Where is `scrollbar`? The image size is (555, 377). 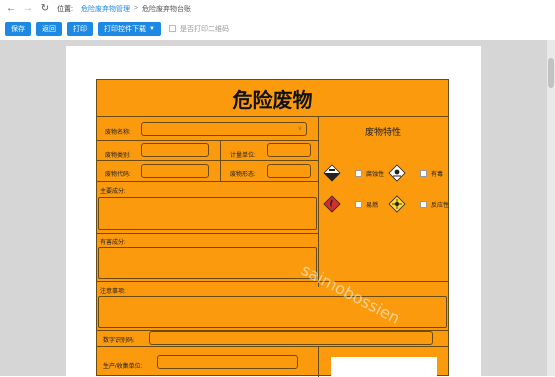
scrollbar is located at coordinates (551, 208).